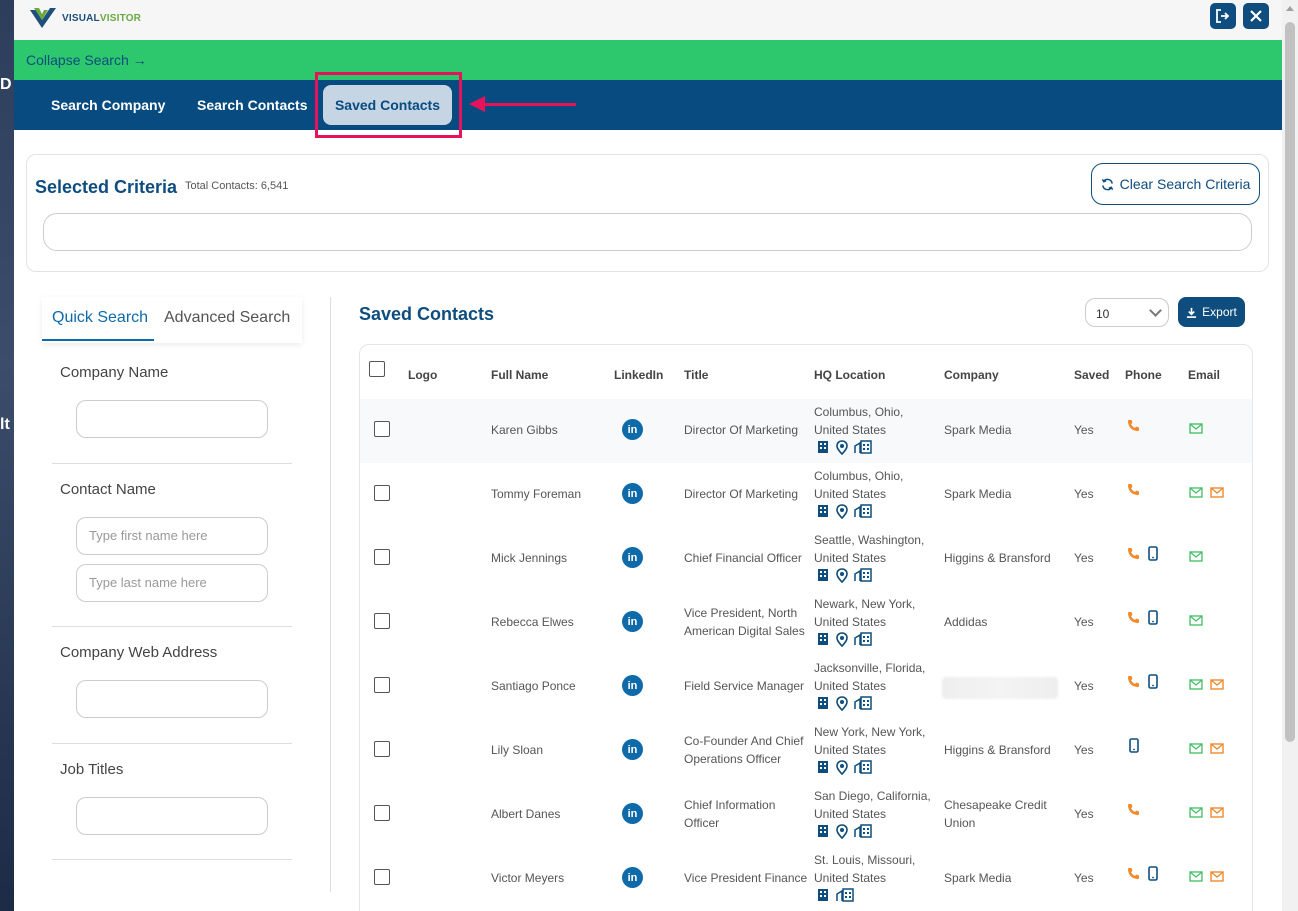  I want to click on divider, so click(172, 626).